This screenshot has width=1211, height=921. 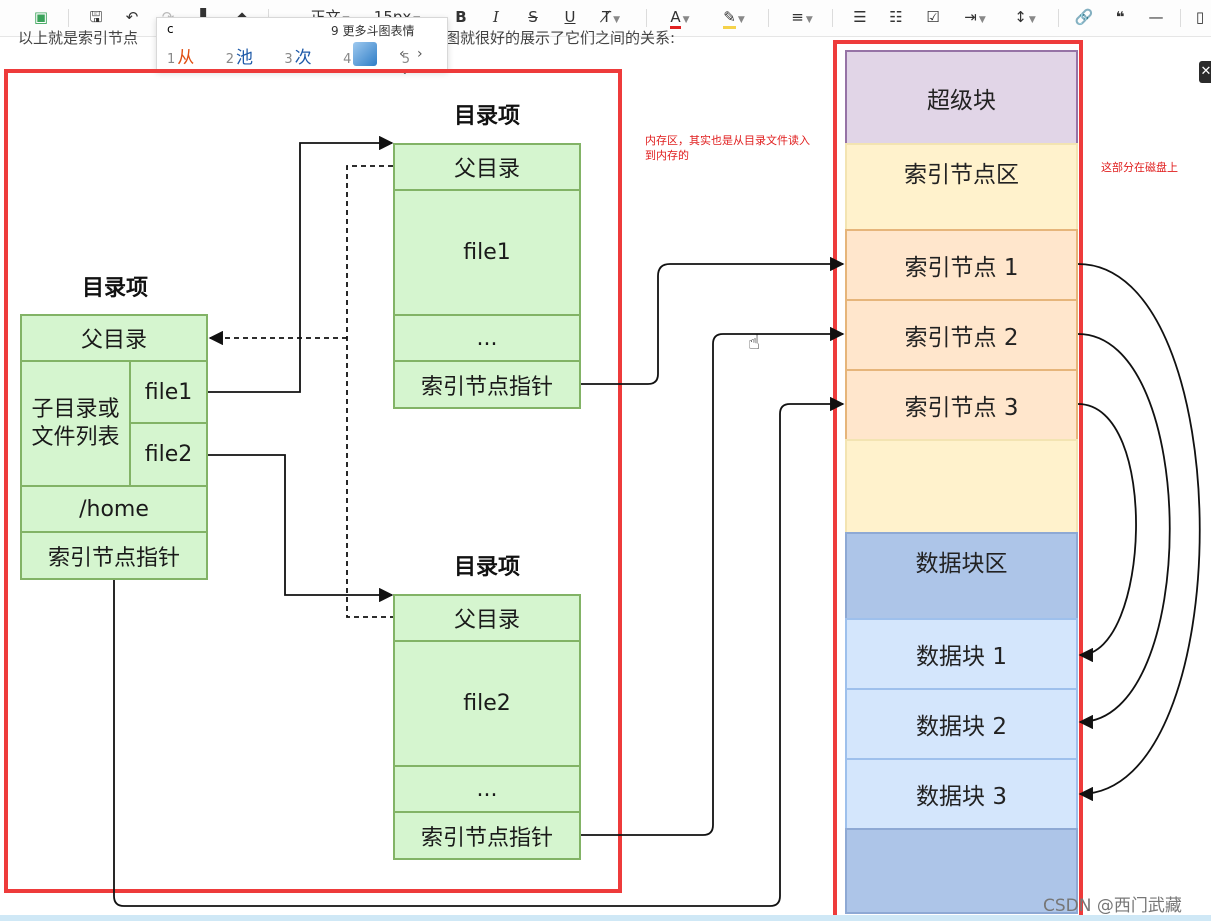 I want to click on underline-icon: U, so click(x=570, y=17).